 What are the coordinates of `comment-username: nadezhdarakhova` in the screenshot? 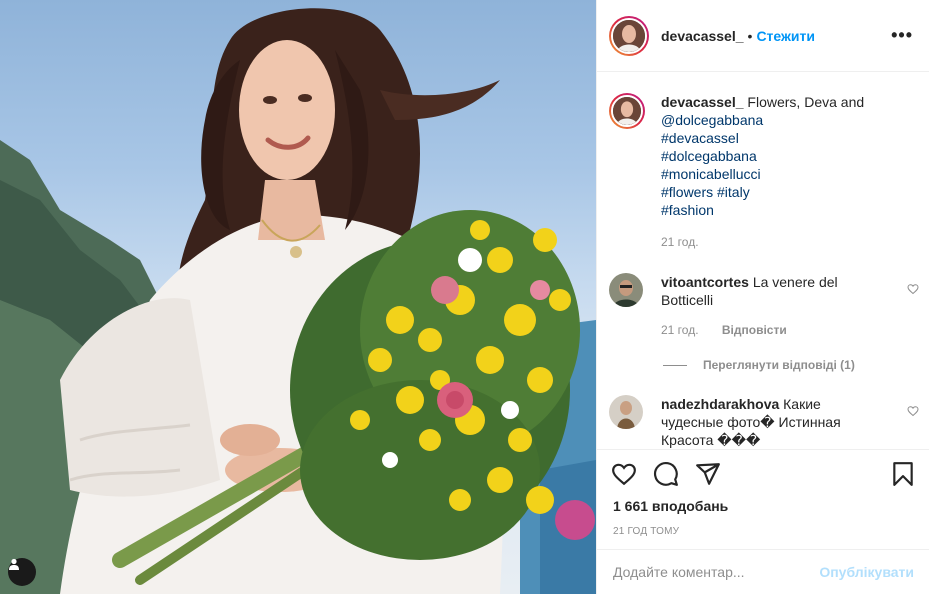 It's located at (720, 404).